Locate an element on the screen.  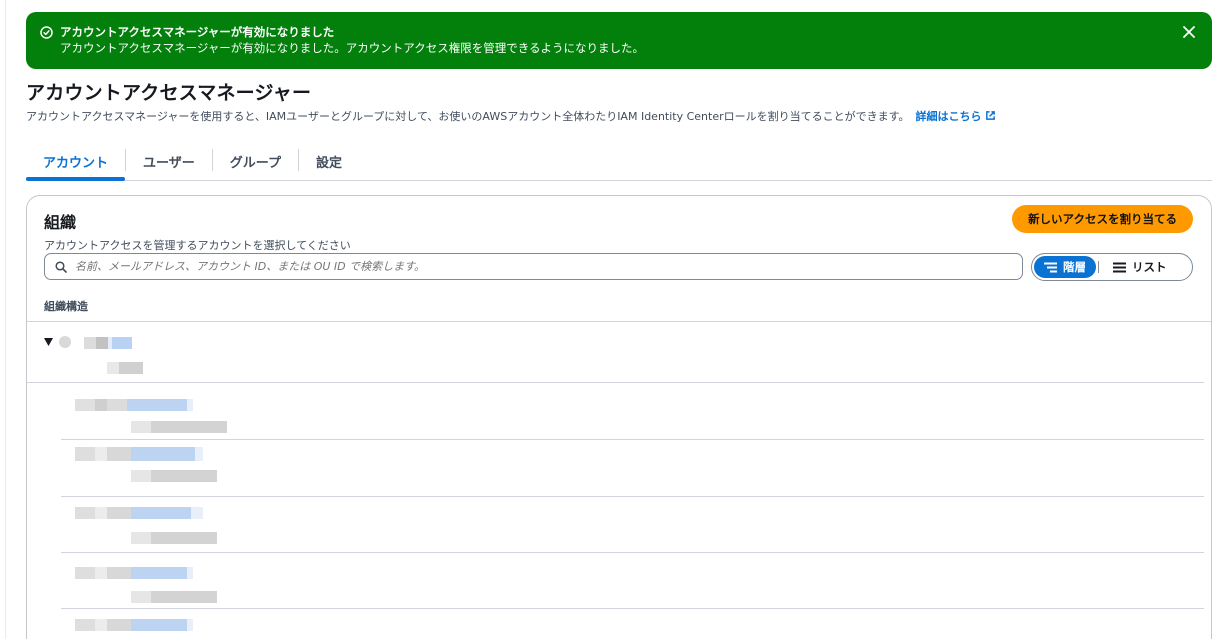
toggle-divider is located at coordinates (1098, 267).